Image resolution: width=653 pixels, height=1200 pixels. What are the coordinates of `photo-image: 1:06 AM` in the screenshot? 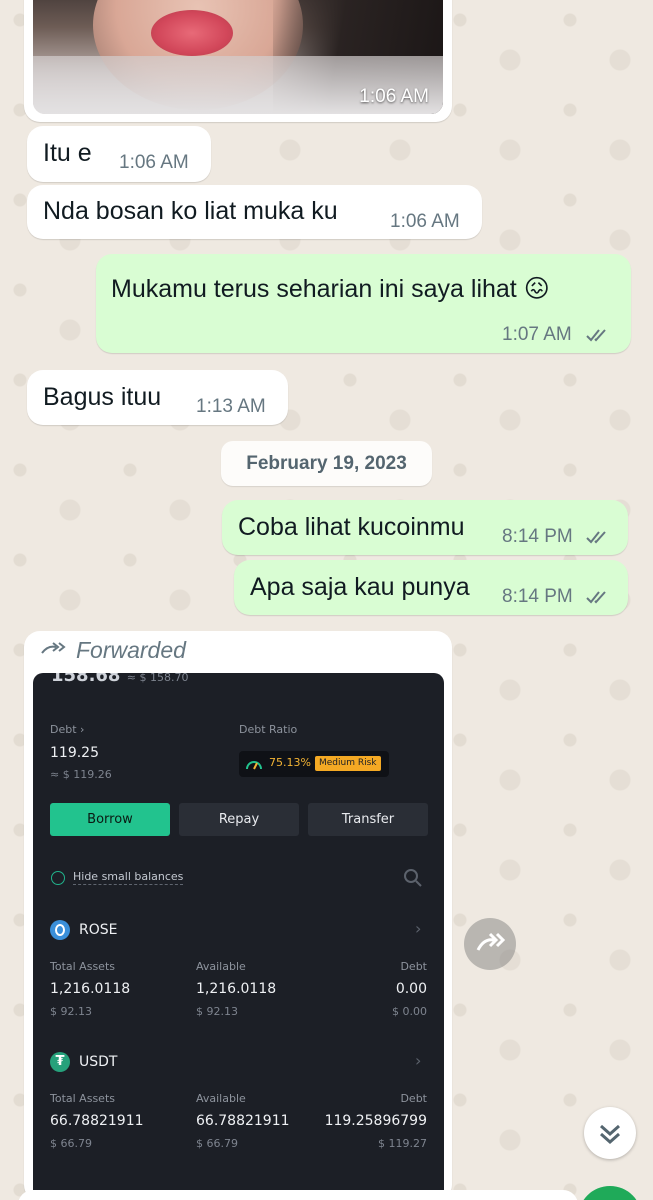 It's located at (238, 57).